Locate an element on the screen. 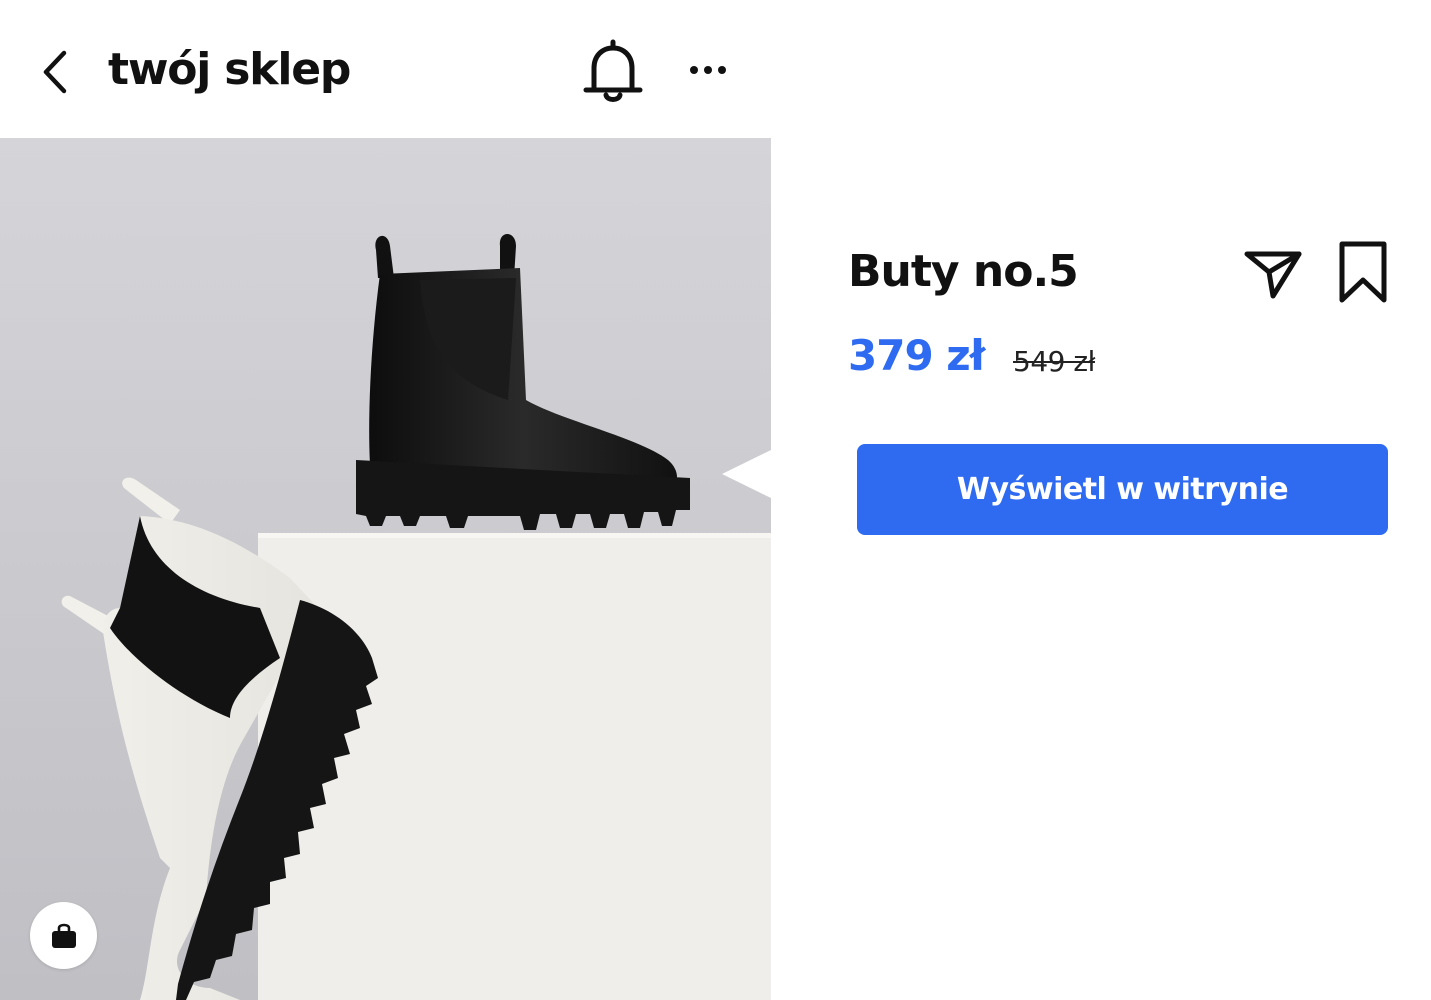  shopping-bag-icon is located at coordinates (63, 935).